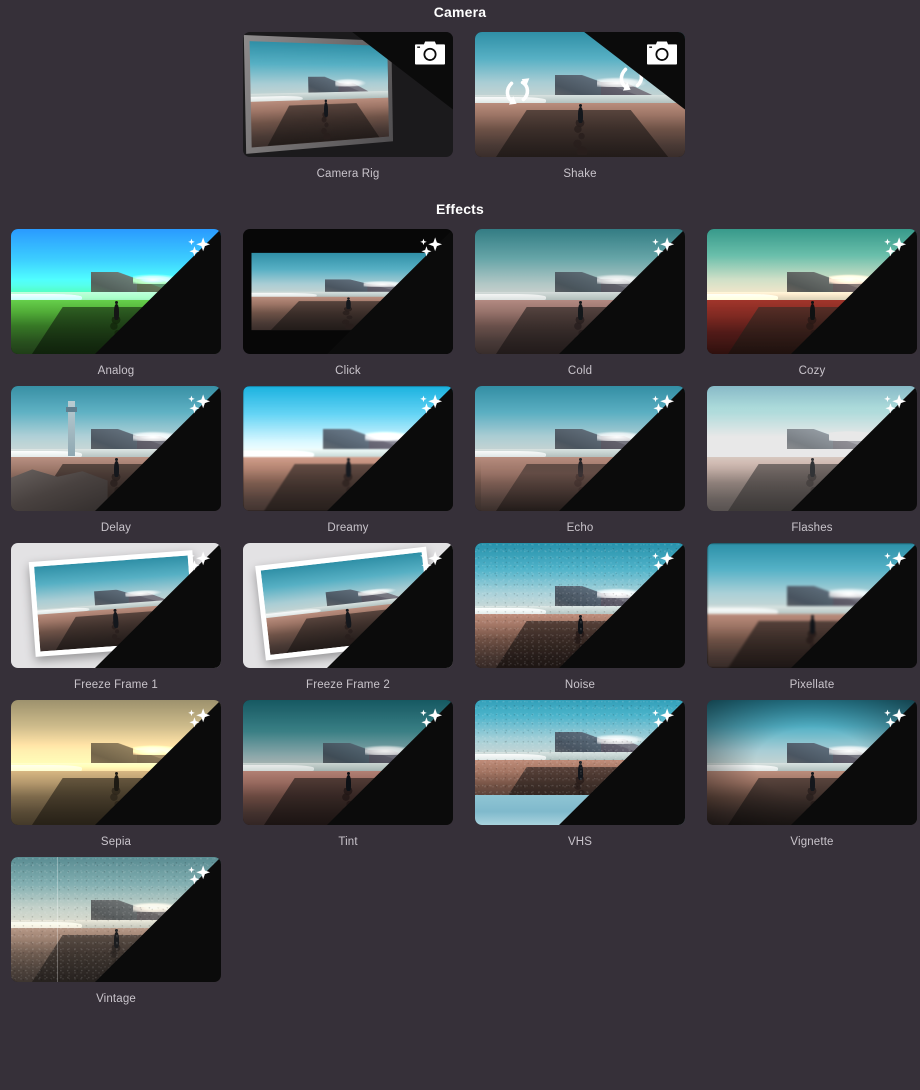 This screenshot has height=1090, width=920. What do you see at coordinates (580, 810) in the screenshot?
I see `vhs-band` at bounding box center [580, 810].